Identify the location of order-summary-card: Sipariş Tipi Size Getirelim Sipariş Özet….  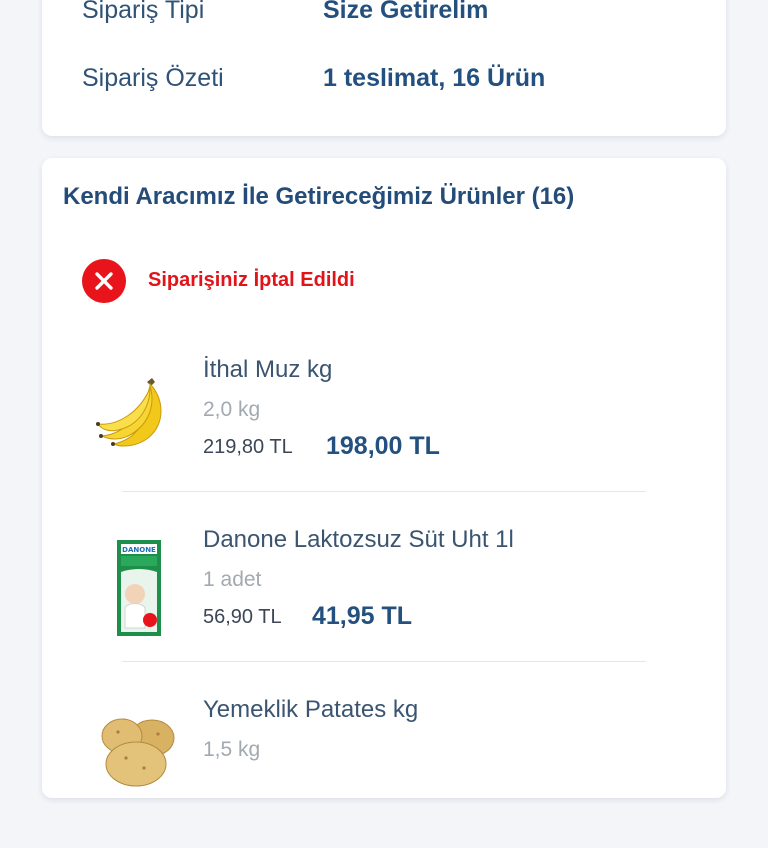
(384, 68).